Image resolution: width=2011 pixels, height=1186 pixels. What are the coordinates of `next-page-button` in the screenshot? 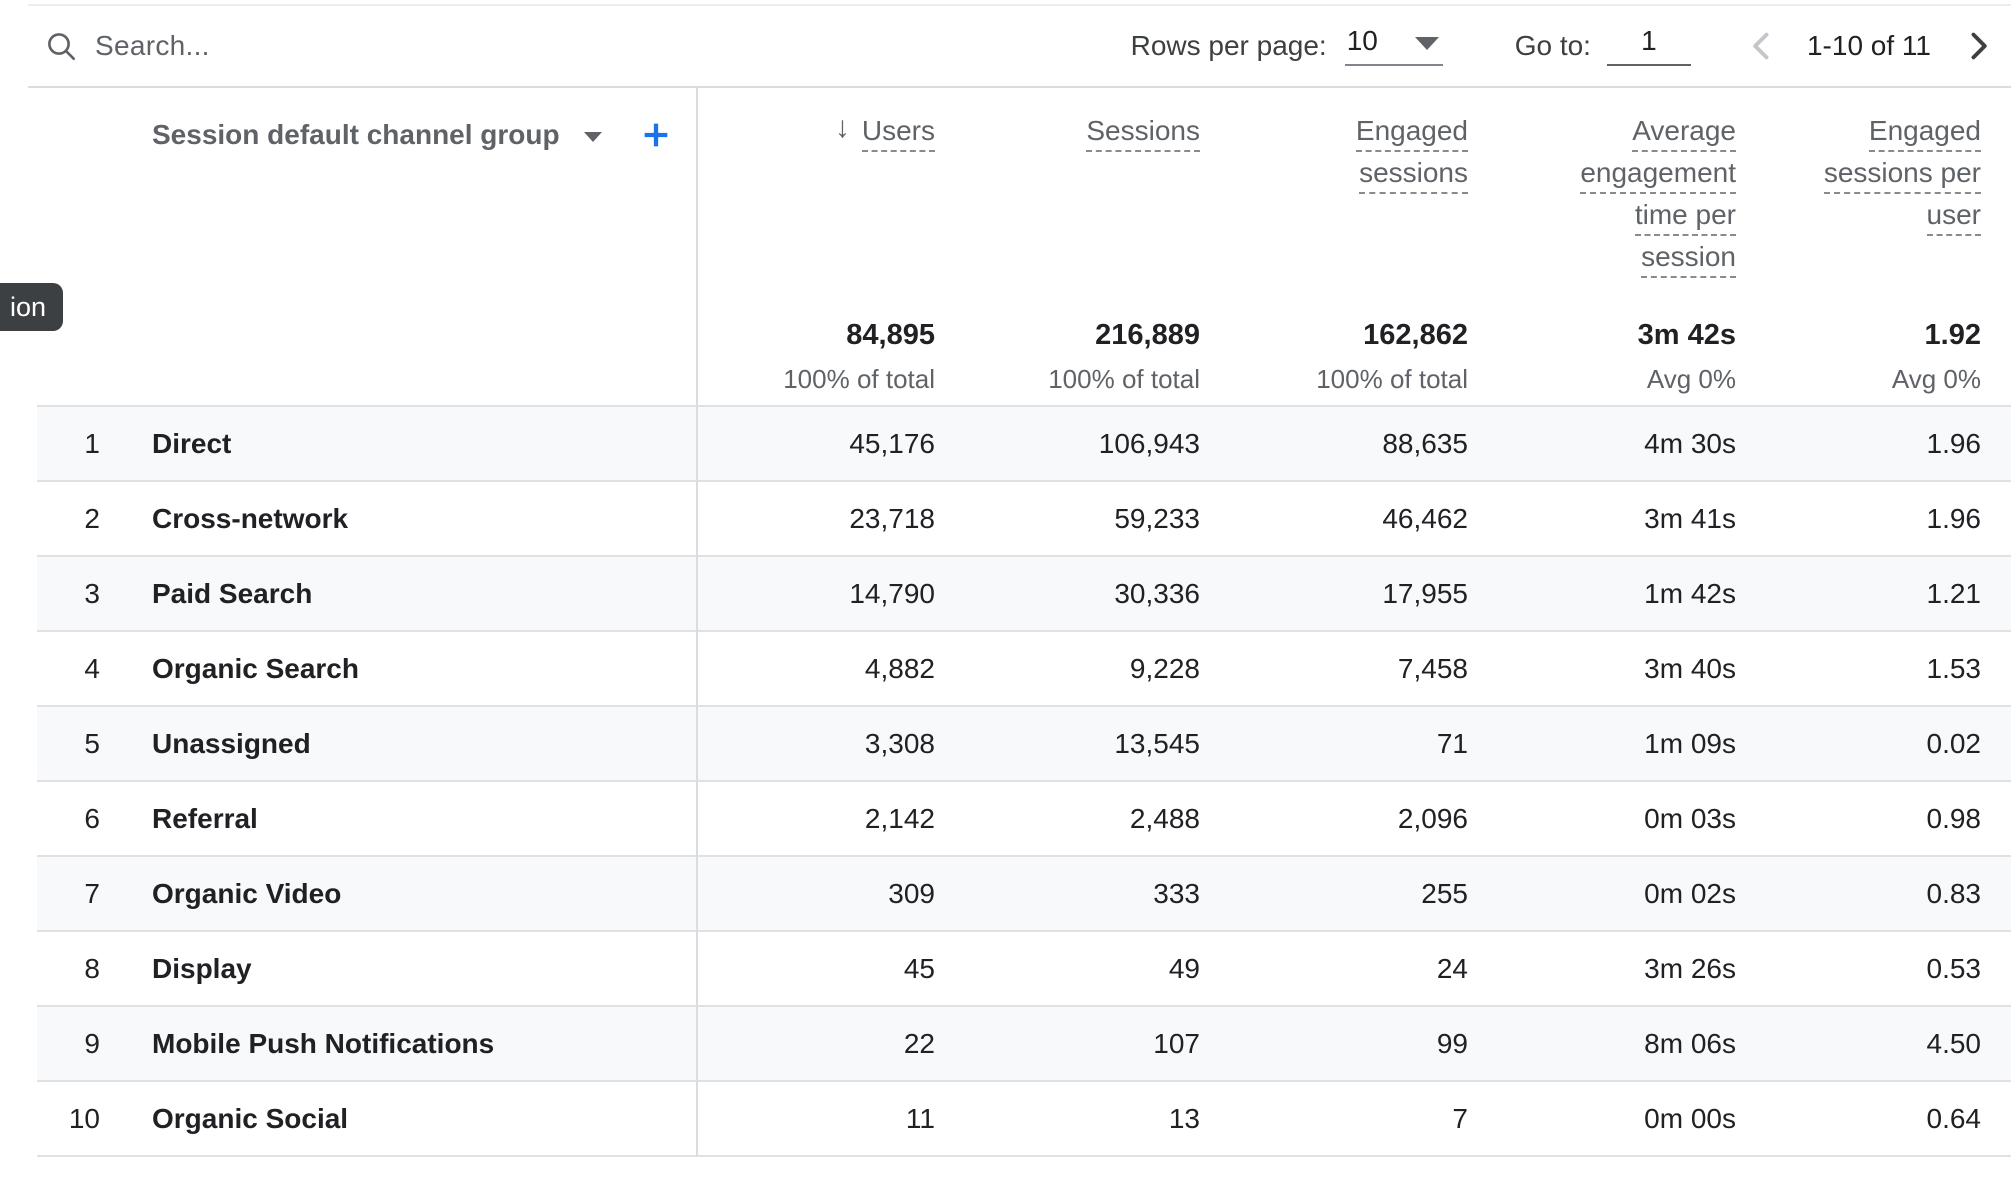 It's located at (1978, 46).